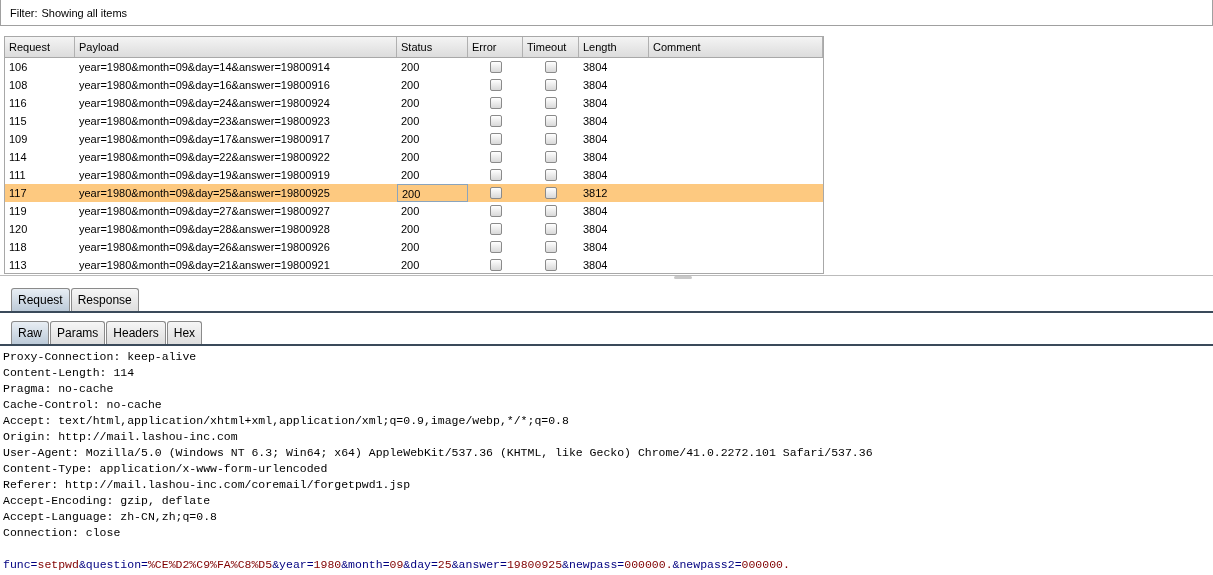  I want to click on table-row: 117 year=1980&month=09&day=25&answer=19800925 200 3812, so click(414, 193).